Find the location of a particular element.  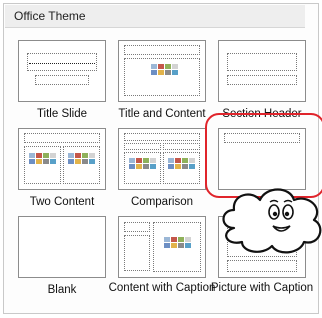

gallery-header: Office Theme is located at coordinates (155, 16).